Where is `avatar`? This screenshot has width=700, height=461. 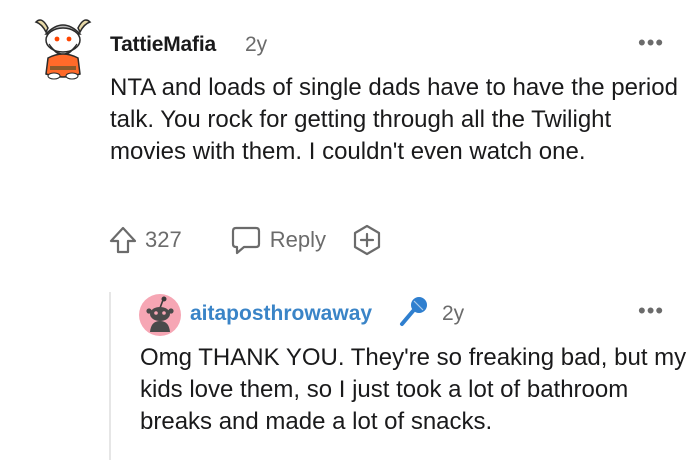
avatar is located at coordinates (63, 47).